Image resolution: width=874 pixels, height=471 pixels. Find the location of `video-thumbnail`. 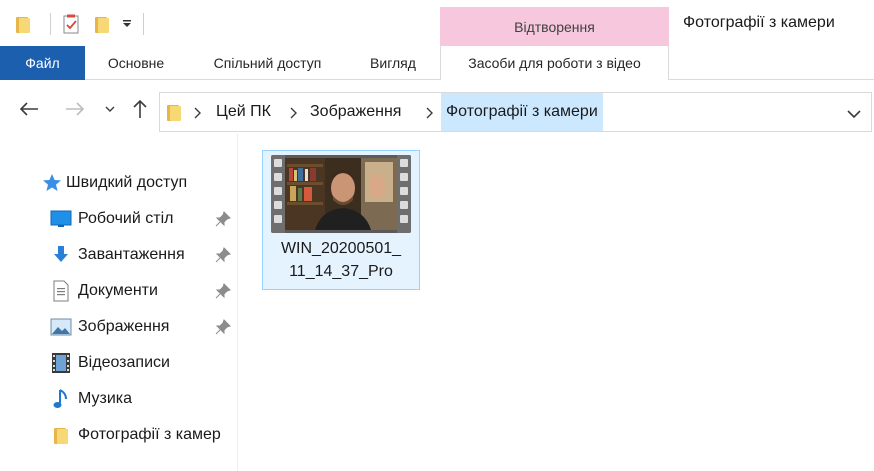

video-thumbnail is located at coordinates (341, 194).